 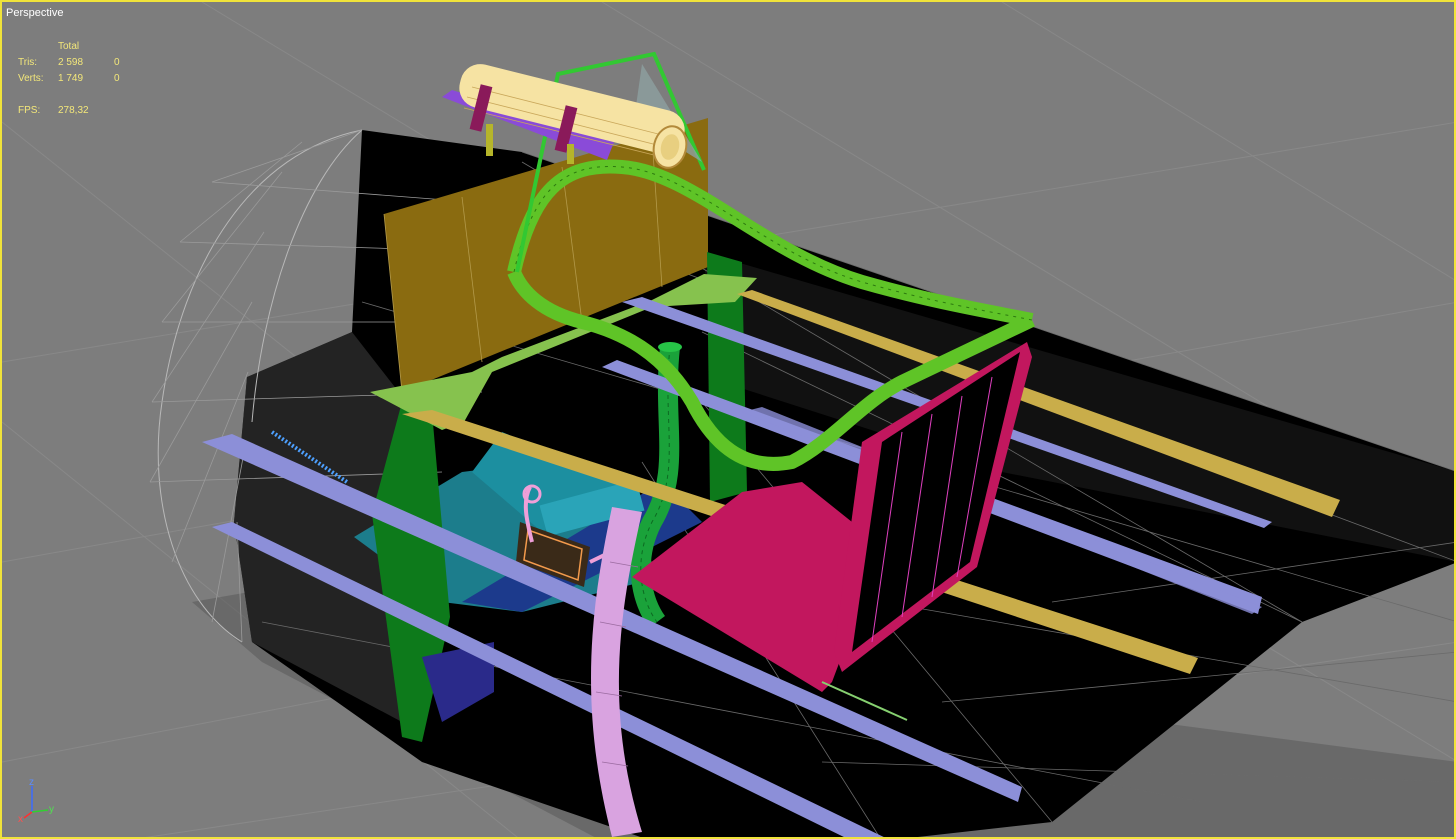 I want to click on axis-y-label: y, so click(x=51, y=809).